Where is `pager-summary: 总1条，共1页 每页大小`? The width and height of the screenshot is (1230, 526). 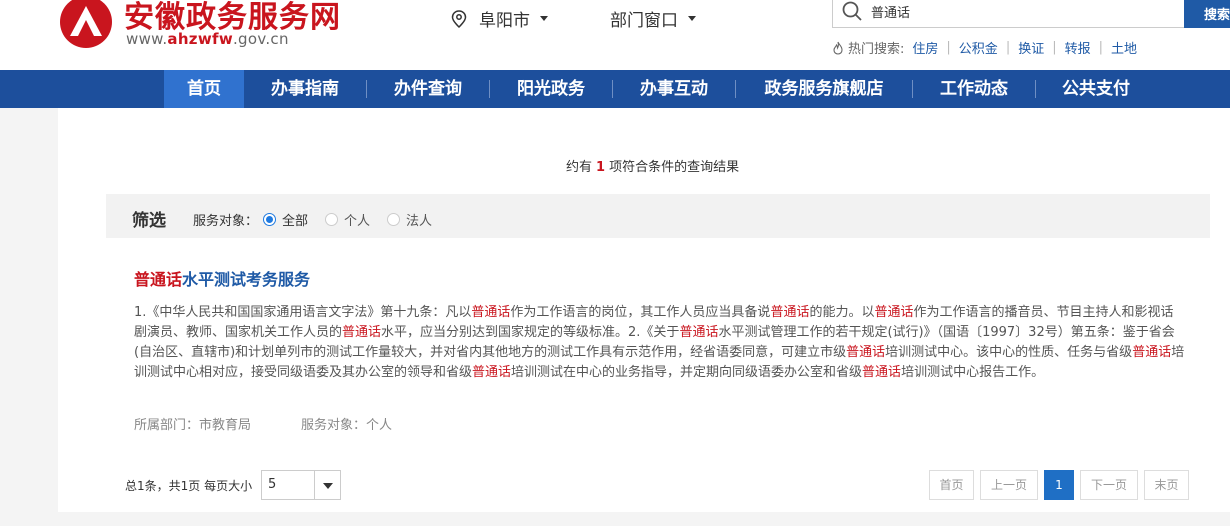
pager-summary: 总1条，共1页 每页大小 is located at coordinates (188, 485).